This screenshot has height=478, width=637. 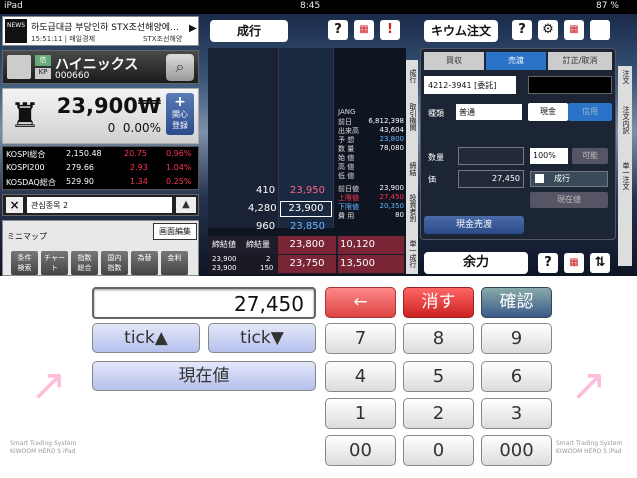 I want to click on tab-sell: 売渡, so click(x=516, y=61).